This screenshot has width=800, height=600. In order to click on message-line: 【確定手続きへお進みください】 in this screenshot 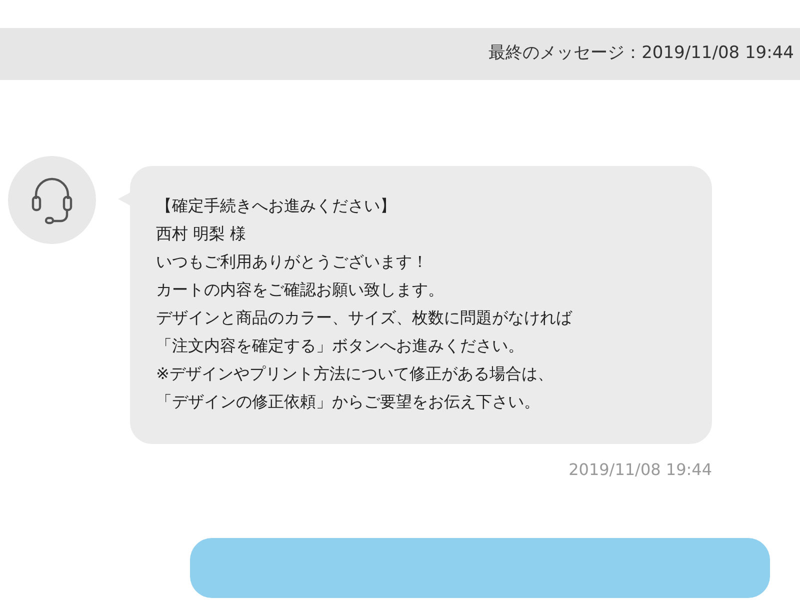, I will do `click(276, 206)`.